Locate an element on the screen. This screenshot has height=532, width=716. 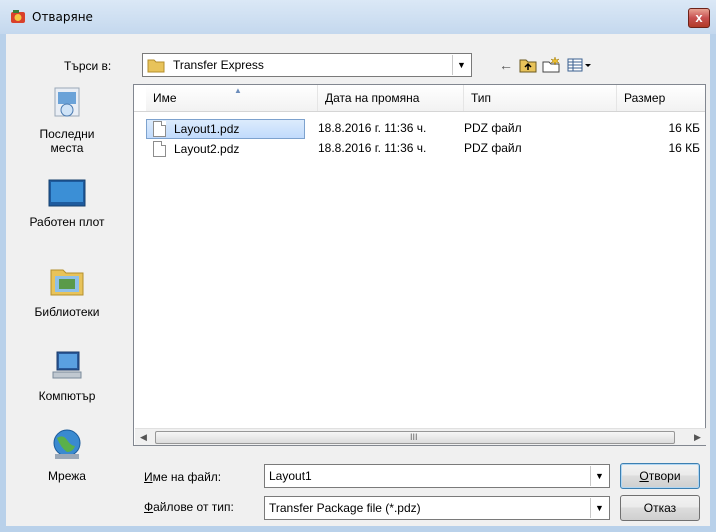
window-title: Отваряне is located at coordinates (62, 17).